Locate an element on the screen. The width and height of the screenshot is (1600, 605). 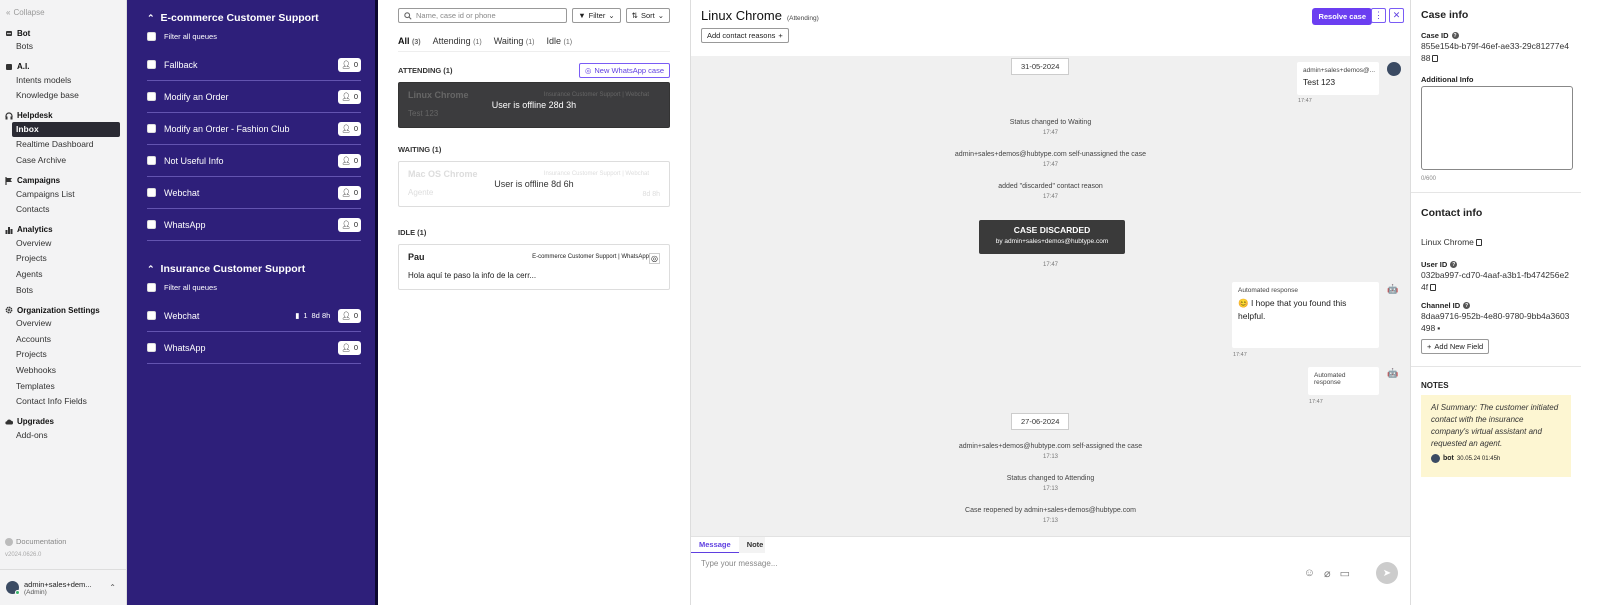
case-id-label: Case ID is located at coordinates (1435, 35).